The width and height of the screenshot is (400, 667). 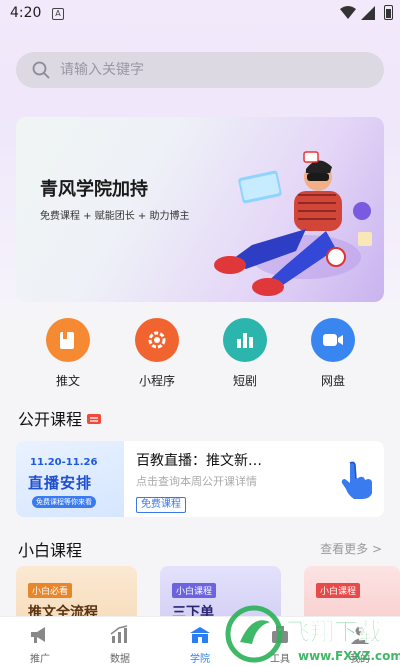 What do you see at coordinates (50, 419) in the screenshot?
I see `section-title-text: 公开课程` at bounding box center [50, 419].